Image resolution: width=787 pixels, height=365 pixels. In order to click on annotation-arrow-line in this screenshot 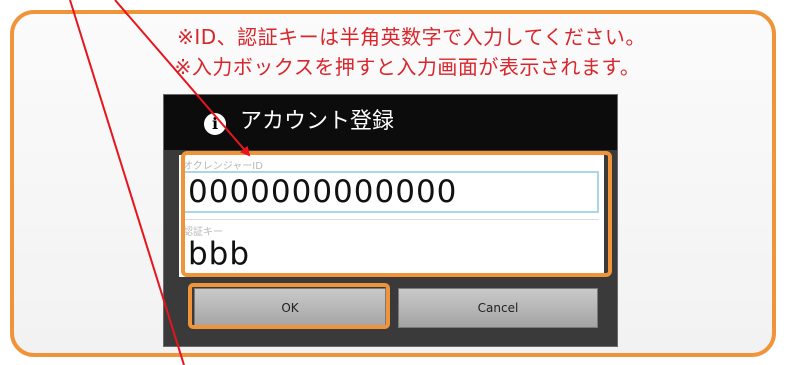, I will do `click(182, 78)`.